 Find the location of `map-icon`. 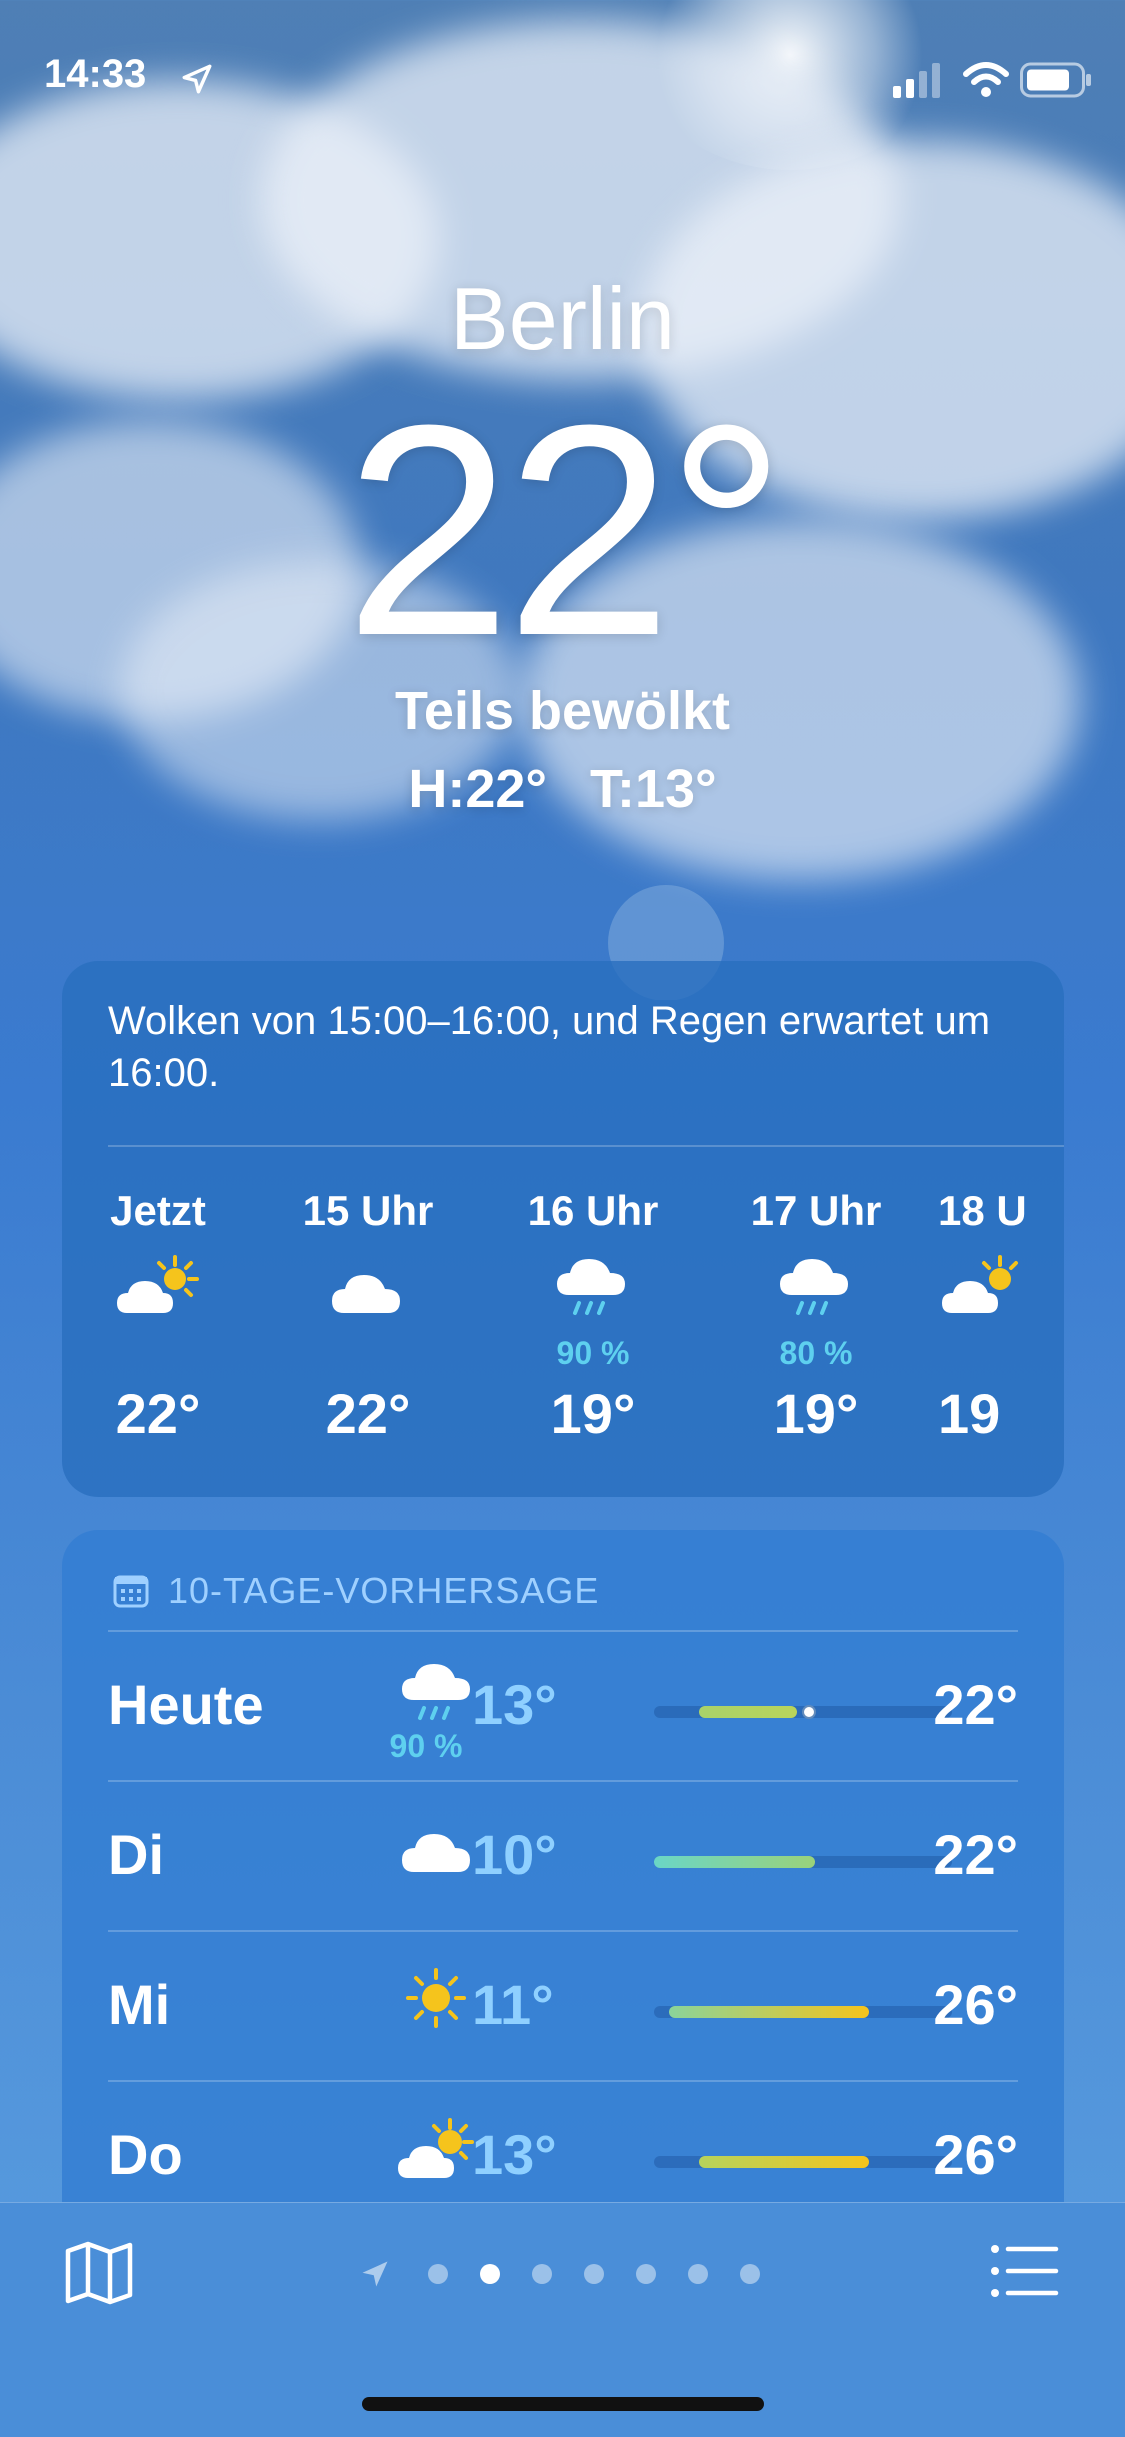

map-icon is located at coordinates (99, 2273).